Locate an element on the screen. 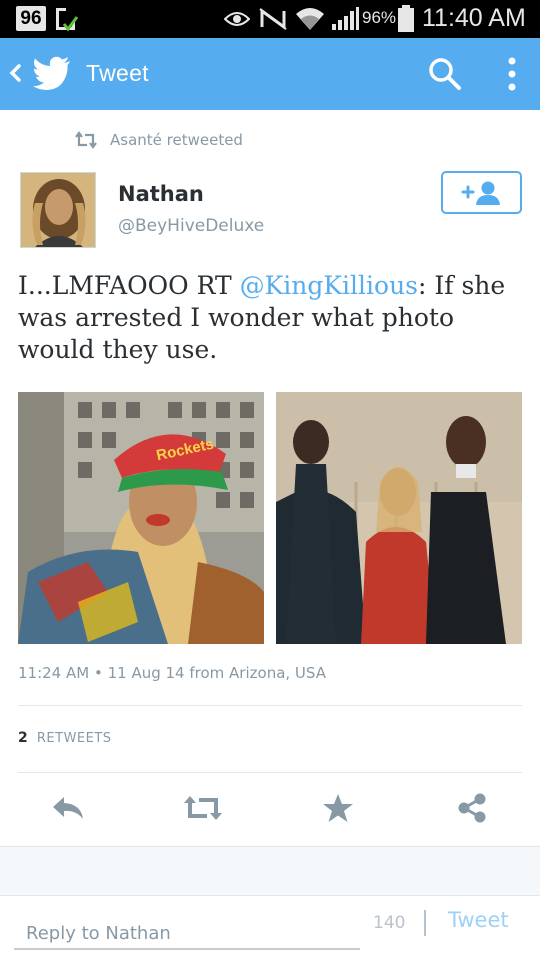 This screenshot has height=960, width=540. notification-badge: 96 is located at coordinates (31, 18).